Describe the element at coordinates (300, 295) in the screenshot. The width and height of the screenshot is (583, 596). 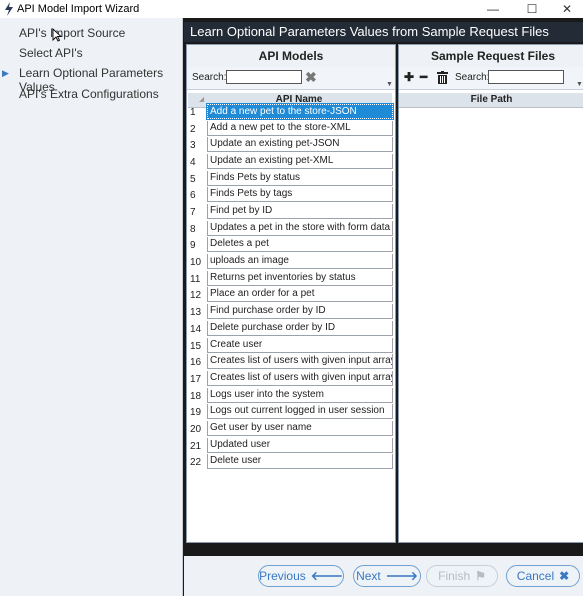
I see `api-name-cell: Place an order for a pet` at that location.